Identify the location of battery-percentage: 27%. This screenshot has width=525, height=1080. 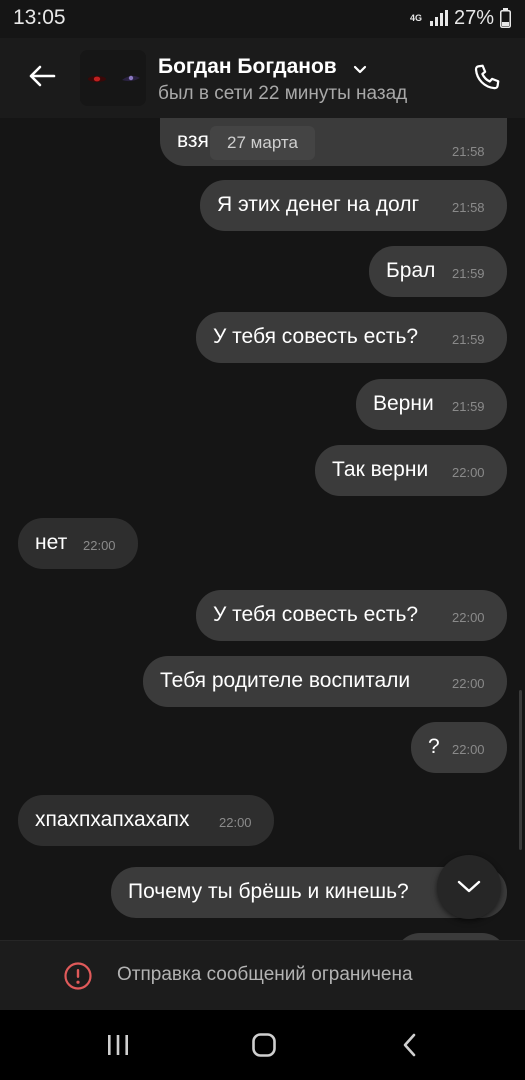
(473, 17).